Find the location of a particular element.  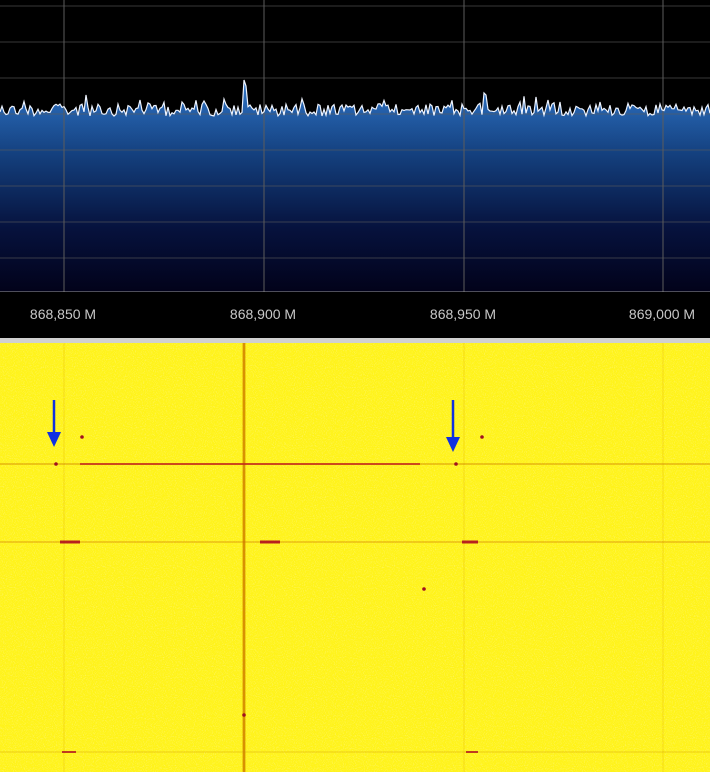

frequency-axis: 868,850 M 868,900 M 868,950 M 869,000 M is located at coordinates (355, 315).